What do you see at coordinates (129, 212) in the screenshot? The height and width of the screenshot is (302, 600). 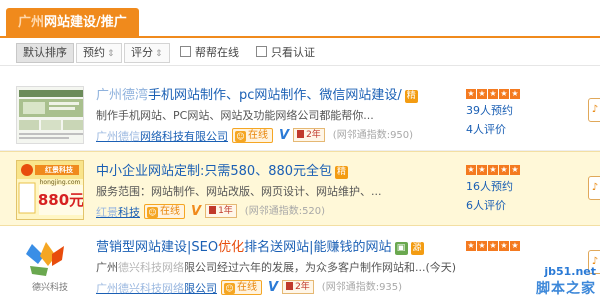 I see `company-name: 科技` at bounding box center [129, 212].